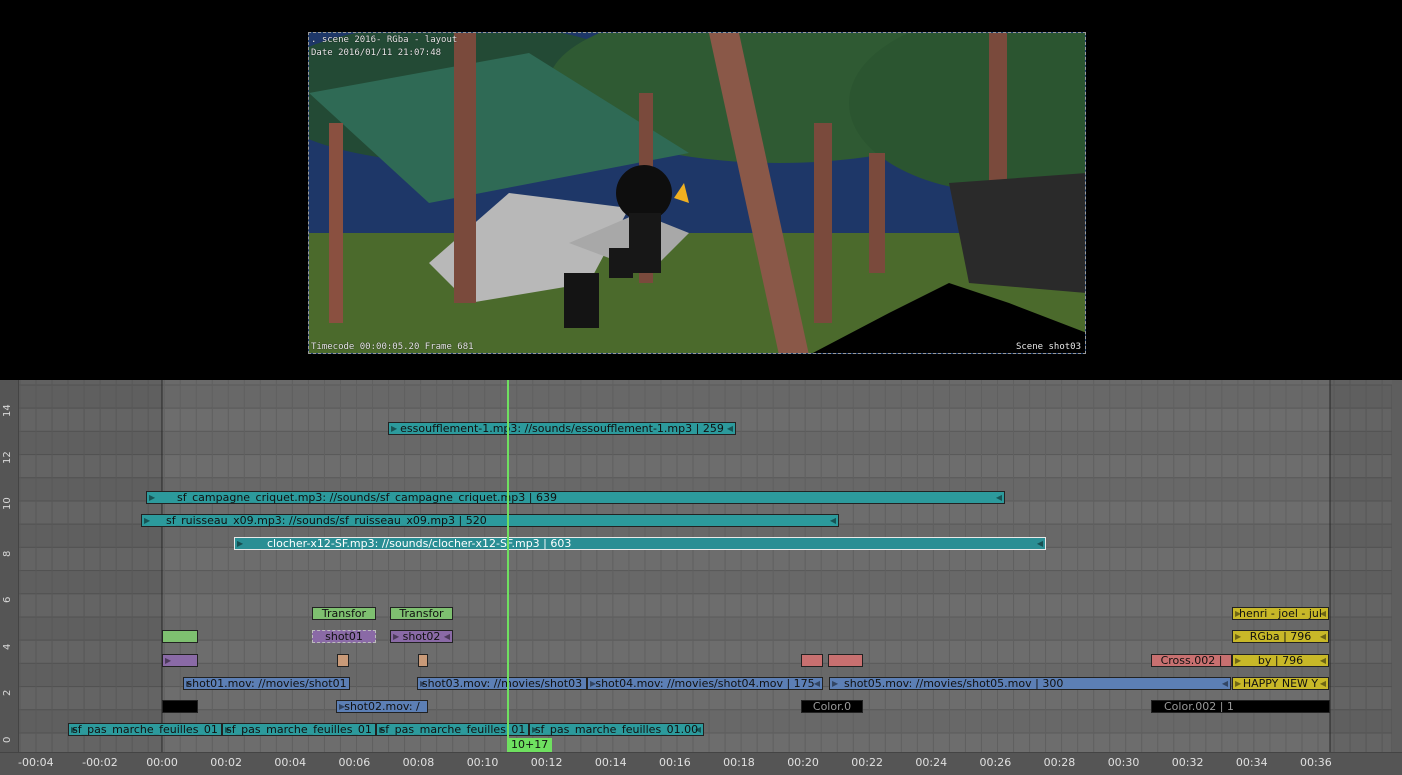 This screenshot has width=1402, height=775. I want to click on strip-rgba: ▶ RGba | 796 ◀, so click(1280, 636).